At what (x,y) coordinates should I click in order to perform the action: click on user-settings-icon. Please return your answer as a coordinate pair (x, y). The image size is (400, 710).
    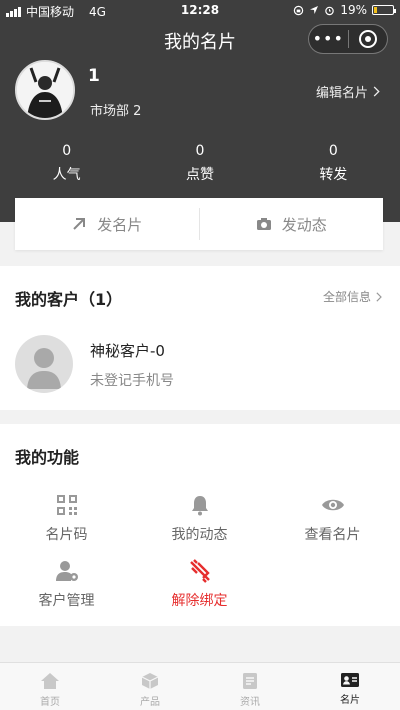
    Looking at the image, I should click on (66, 571).